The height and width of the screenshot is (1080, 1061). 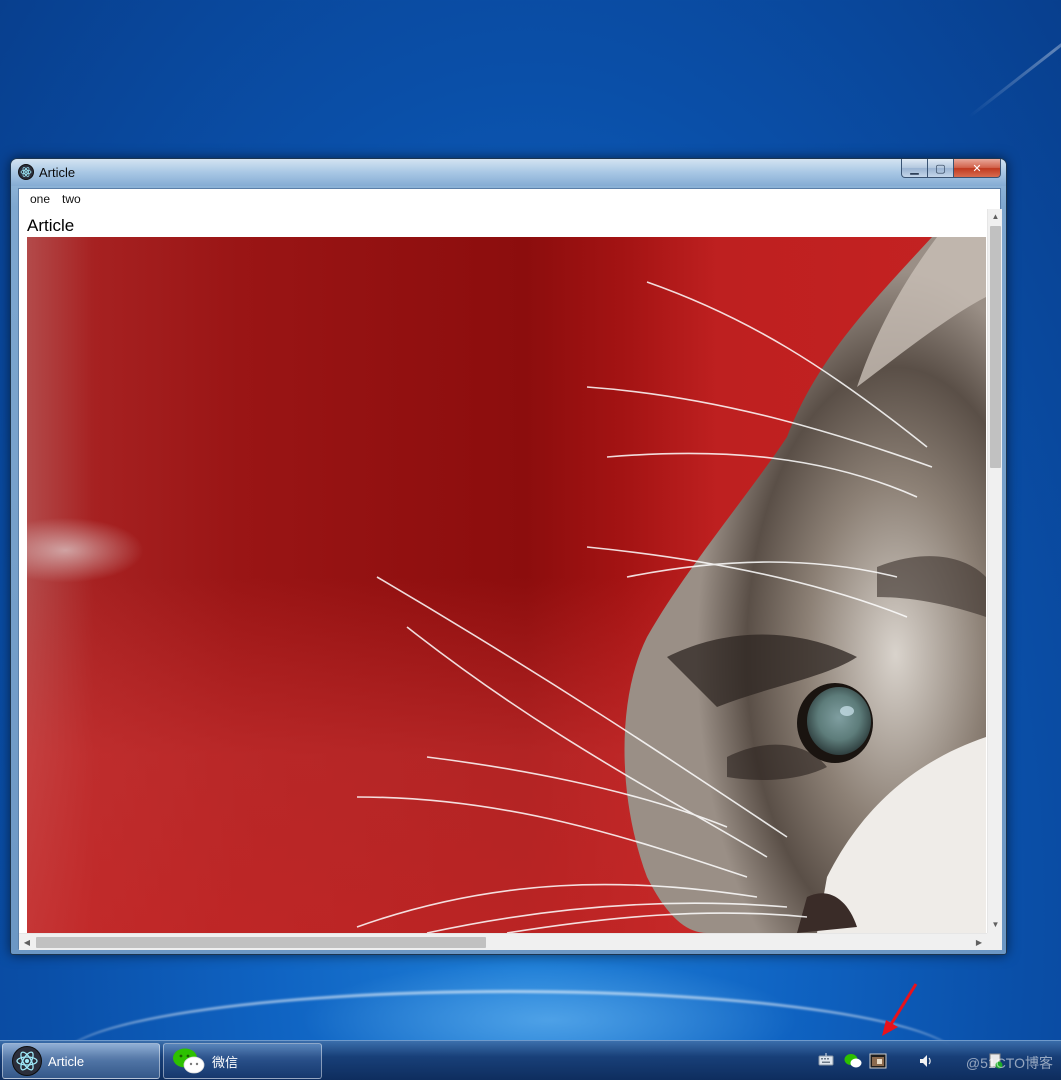 I want to click on minimize-button: ▁, so click(x=914, y=168).